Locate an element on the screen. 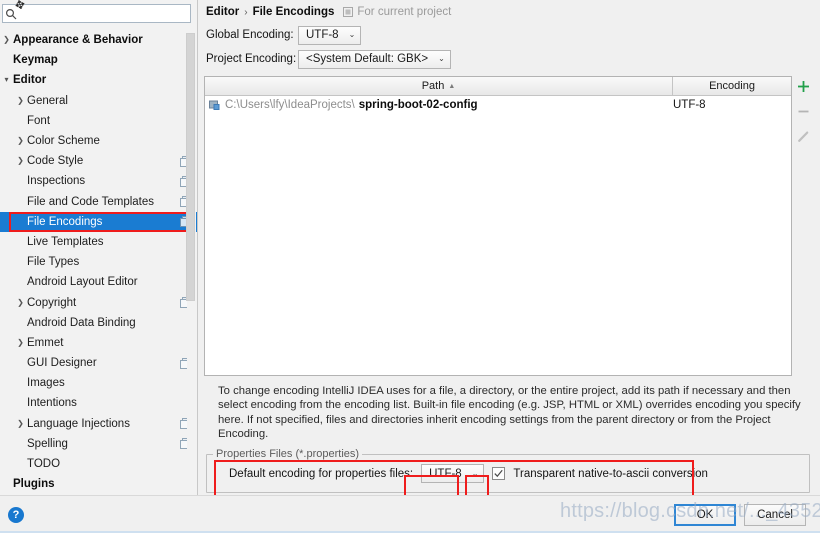  cancel-button: Cancel is located at coordinates (775, 514).